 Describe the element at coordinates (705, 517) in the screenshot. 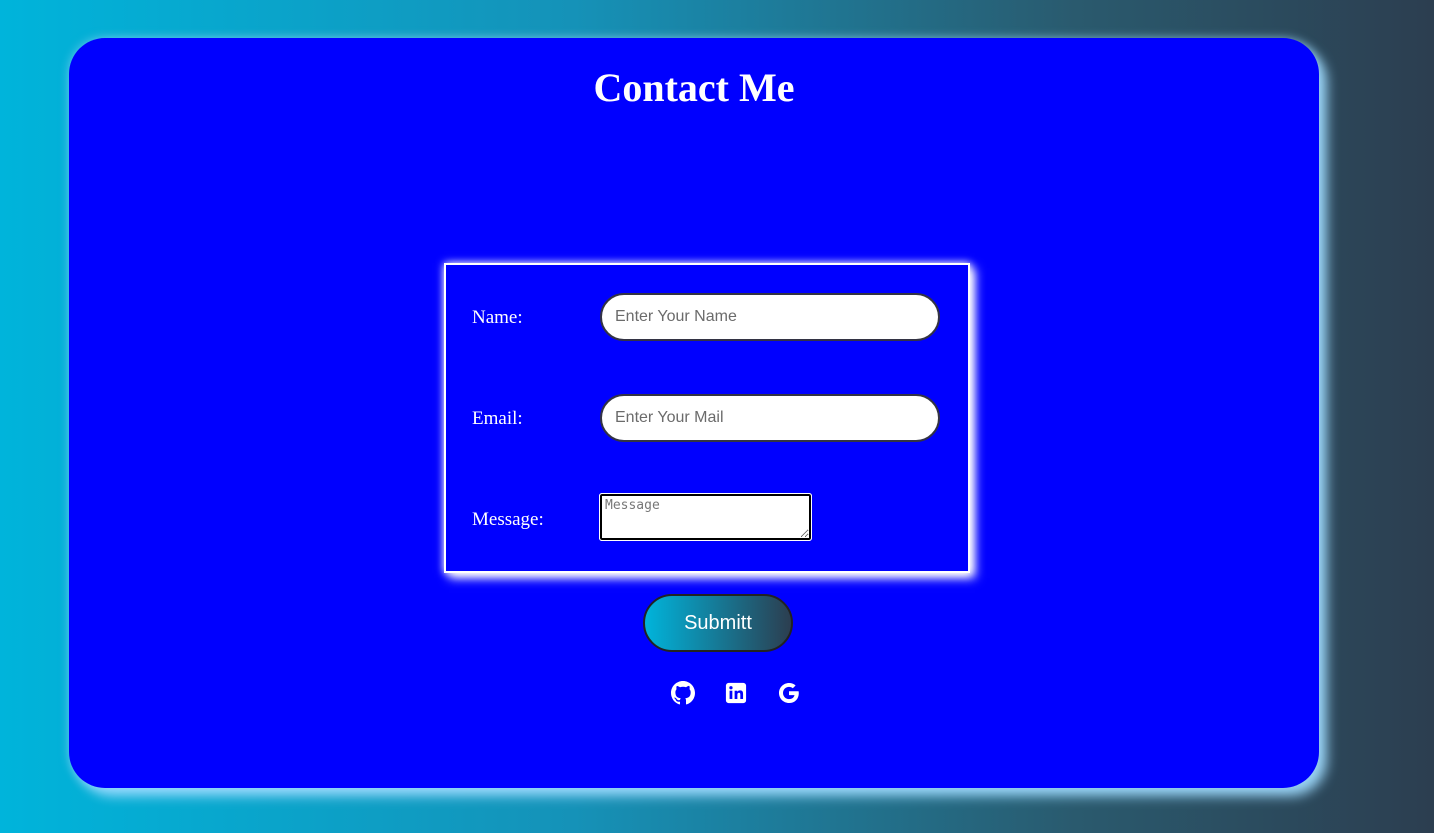

I see `message-textarea` at that location.